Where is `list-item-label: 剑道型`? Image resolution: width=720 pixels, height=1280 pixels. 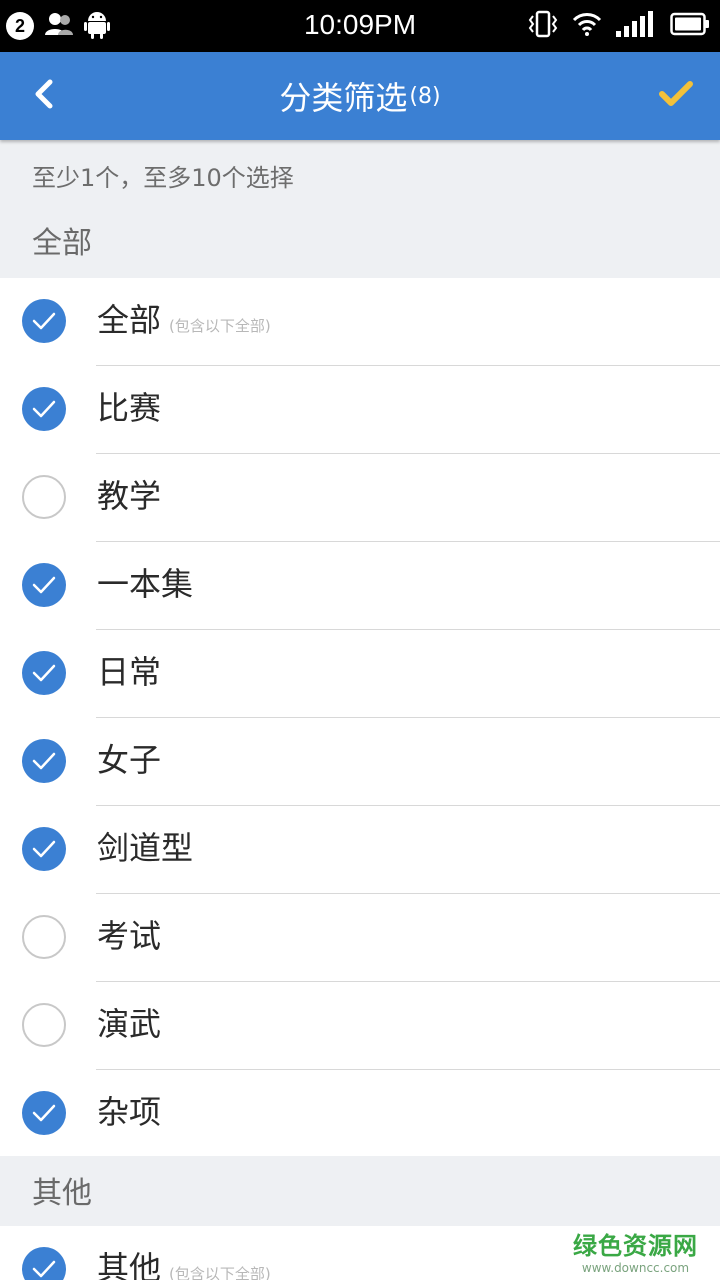
list-item-label: 剑道型 is located at coordinates (145, 848).